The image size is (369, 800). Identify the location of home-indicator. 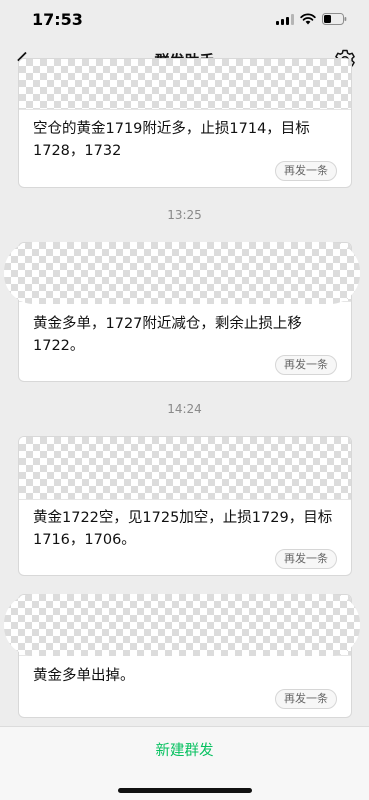
(185, 790).